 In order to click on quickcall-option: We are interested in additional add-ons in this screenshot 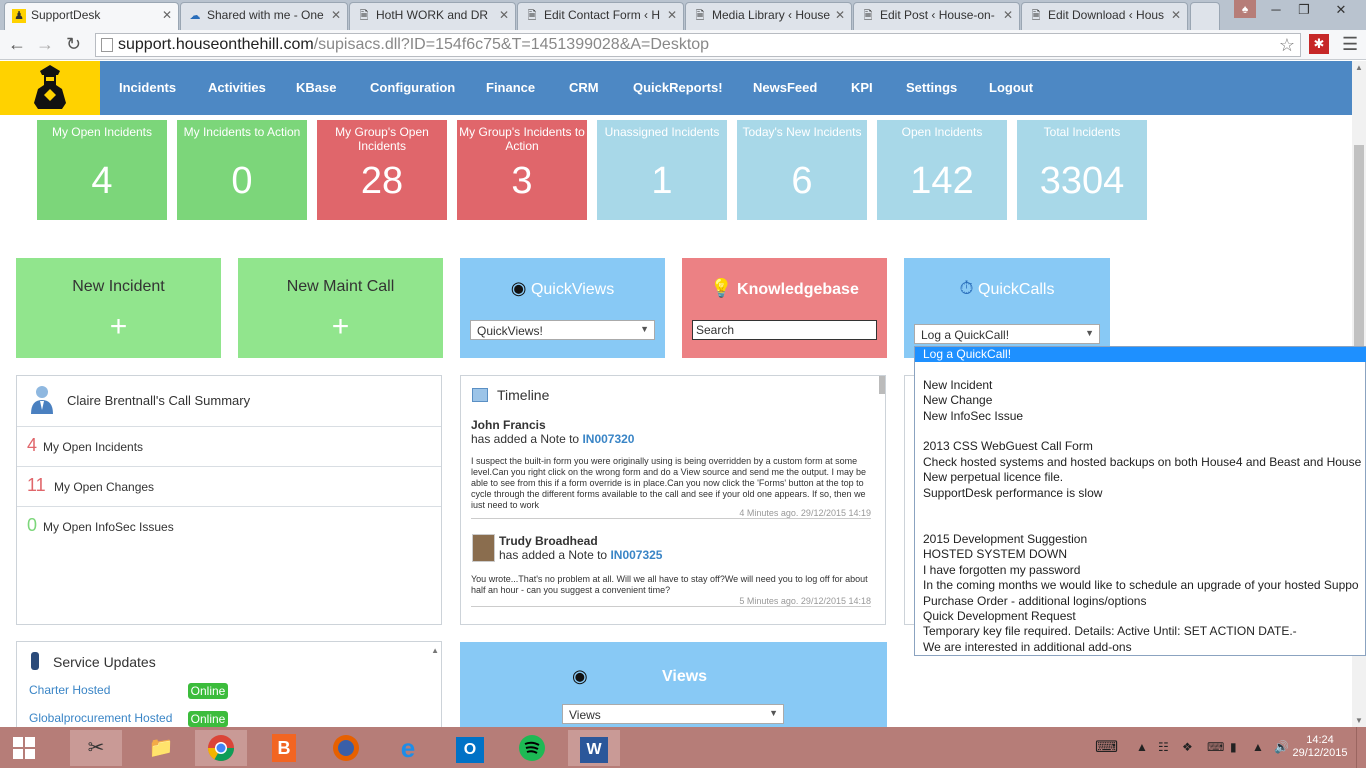, I will do `click(1140, 647)`.